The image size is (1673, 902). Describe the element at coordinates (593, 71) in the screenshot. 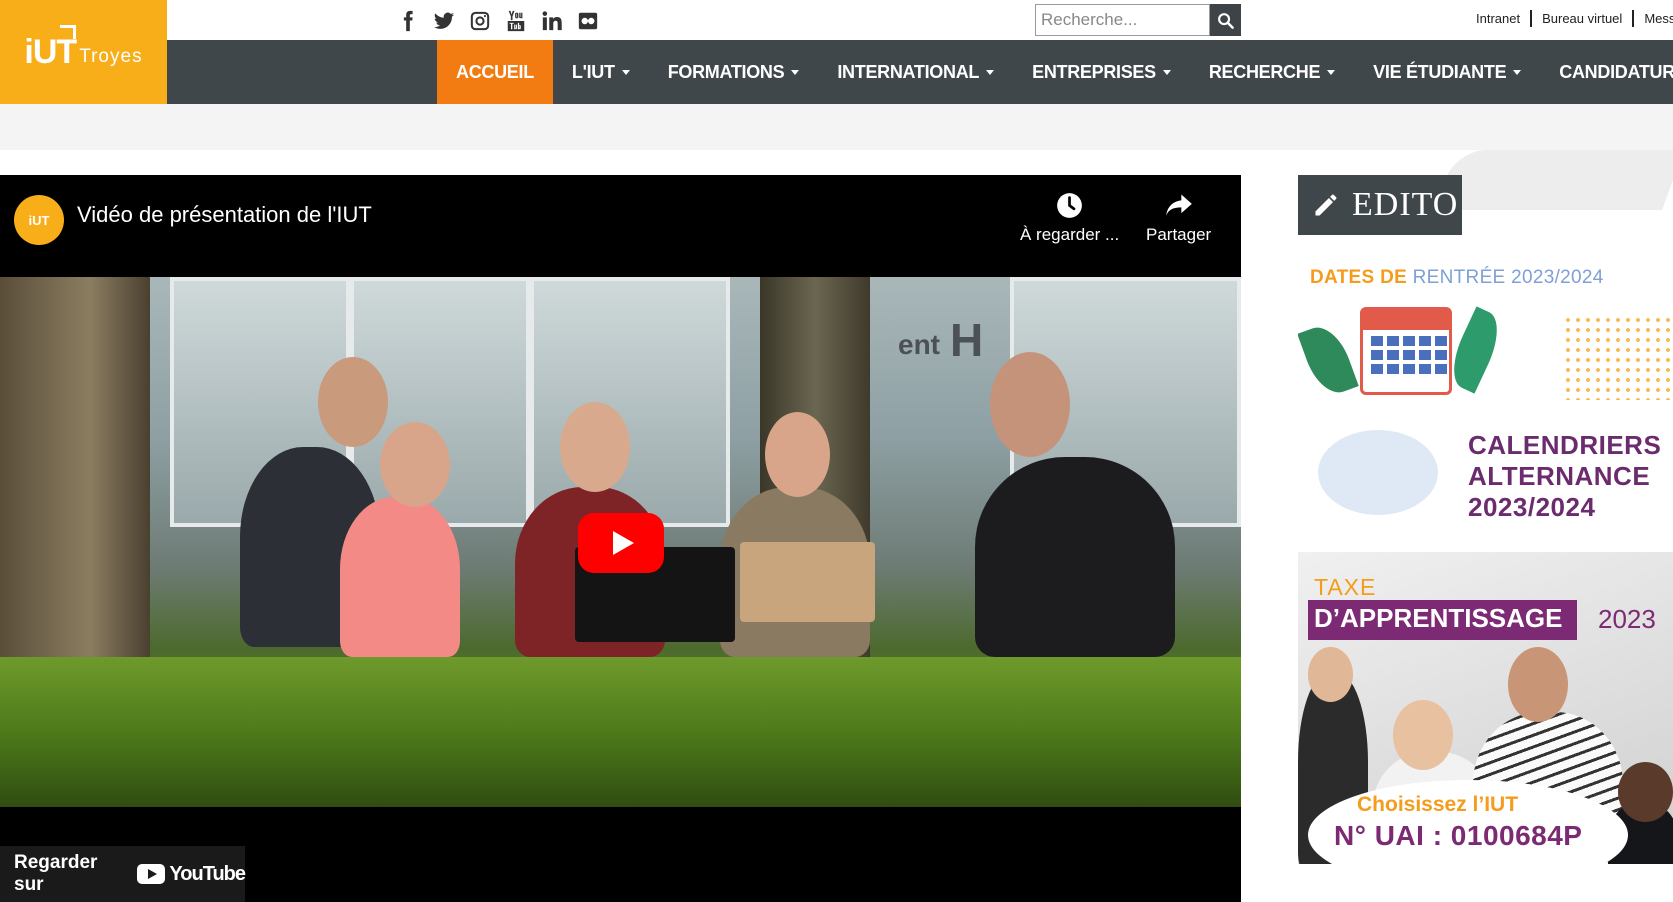

I see `nav-item-label: L'IUT` at that location.